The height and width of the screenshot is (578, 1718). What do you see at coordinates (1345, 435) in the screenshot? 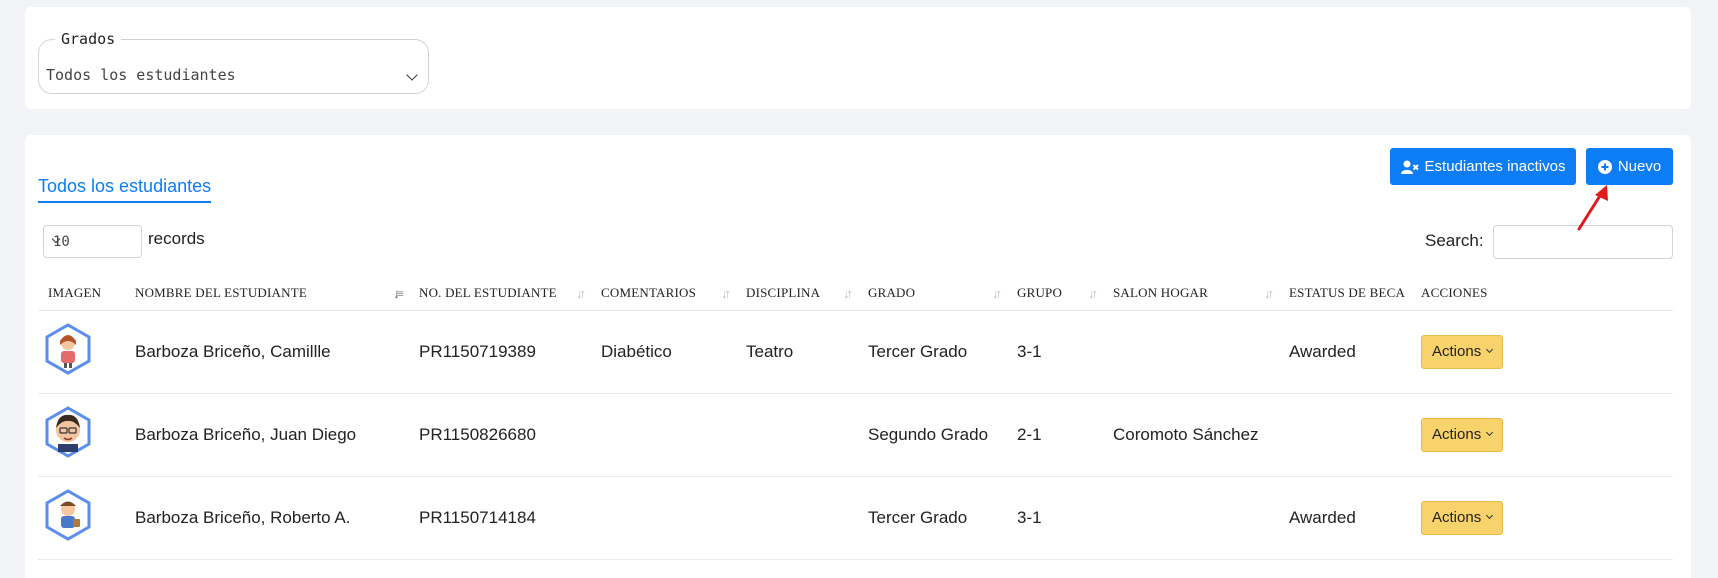
I see `scholarship-status` at bounding box center [1345, 435].